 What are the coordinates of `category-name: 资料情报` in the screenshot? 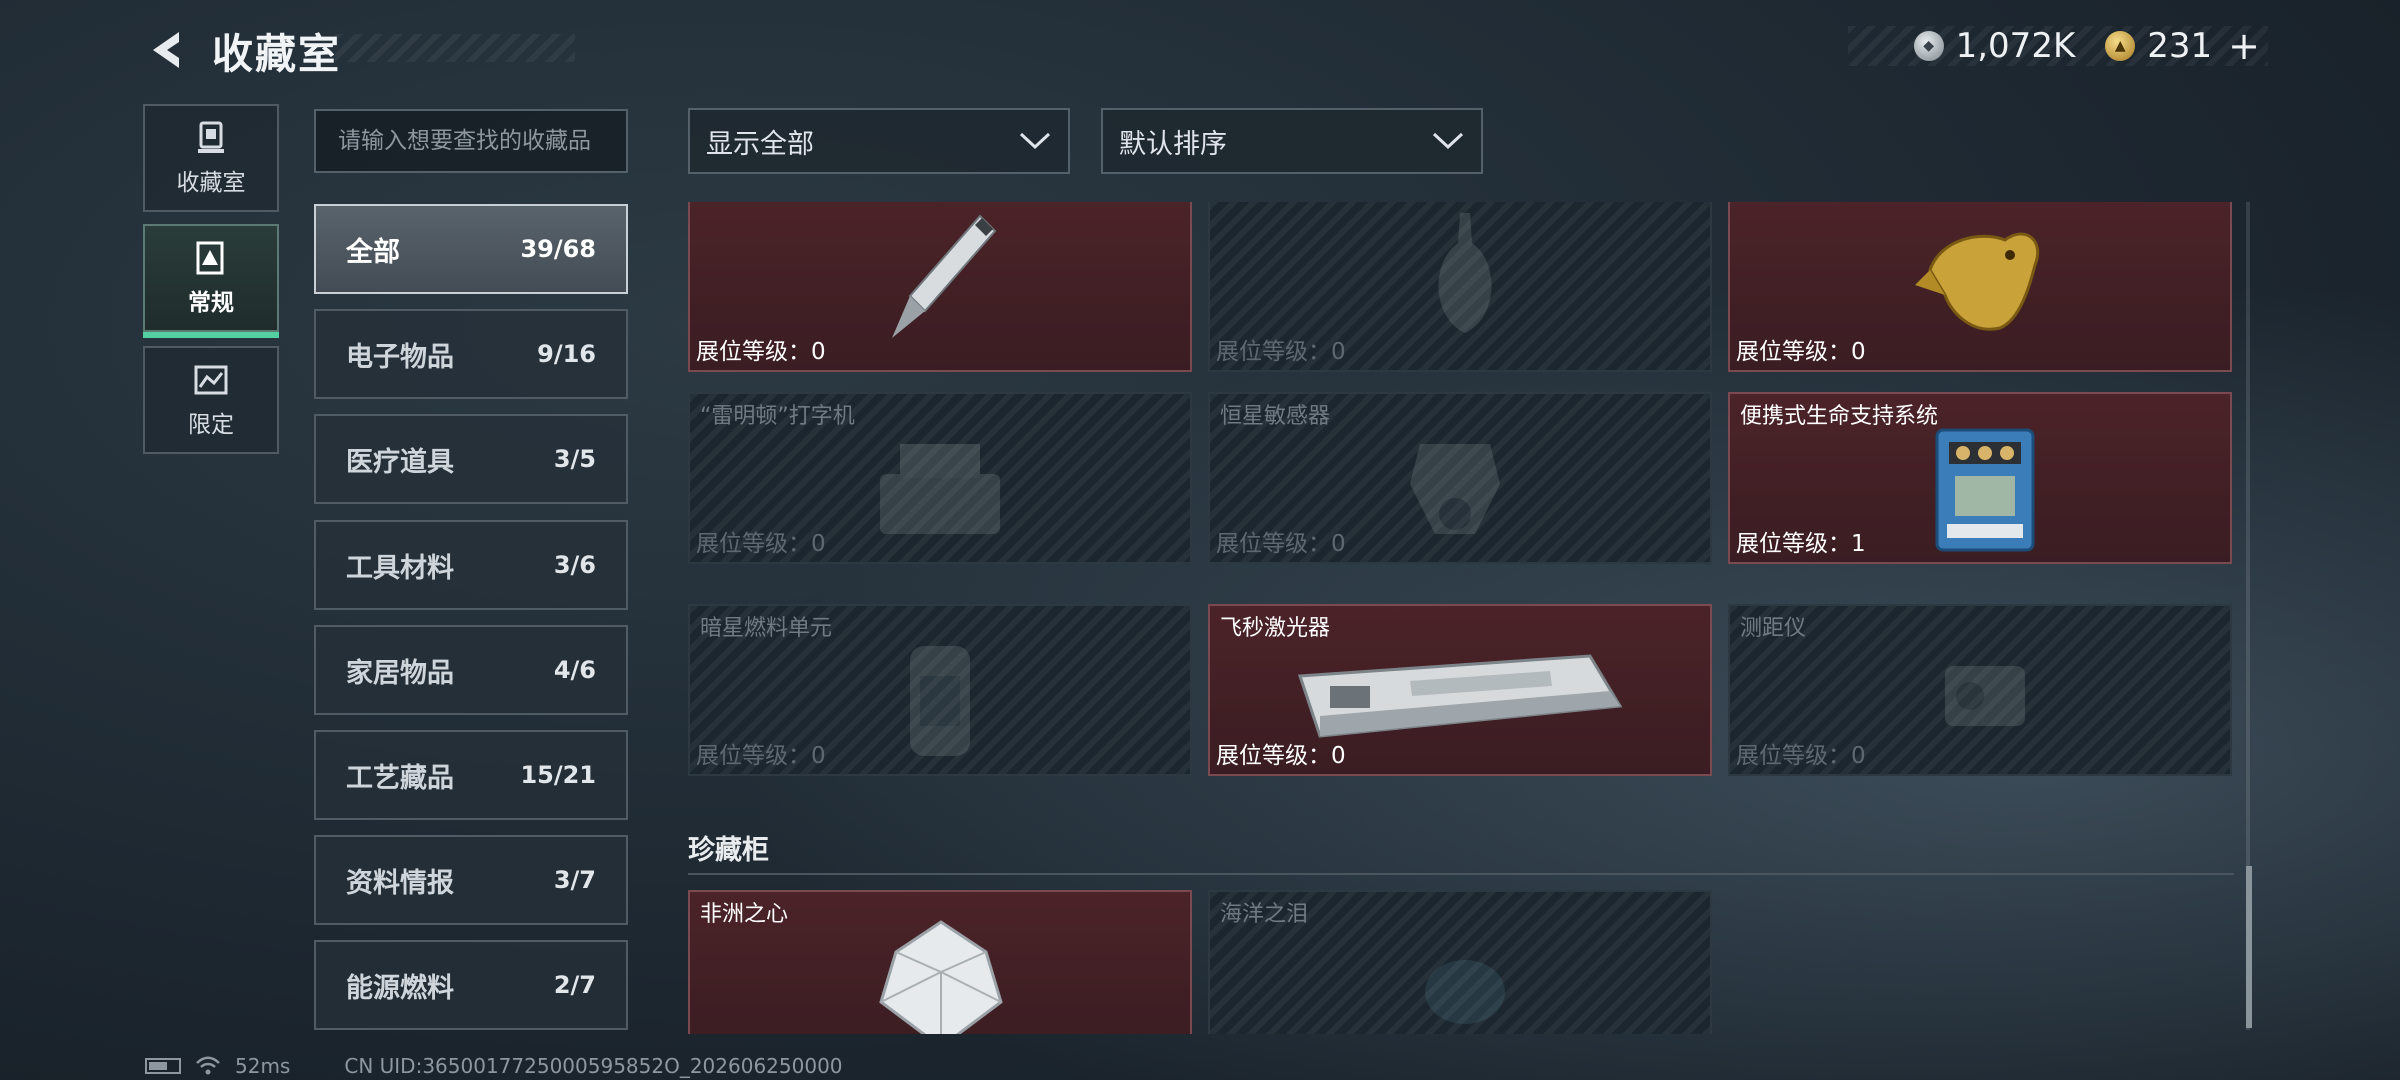 It's located at (400, 883).